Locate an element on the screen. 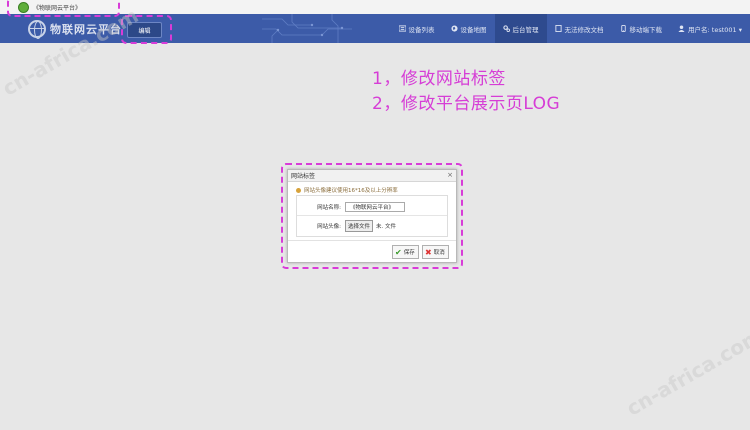  nav-device-list-label: 设备列表 is located at coordinates (421, 29).